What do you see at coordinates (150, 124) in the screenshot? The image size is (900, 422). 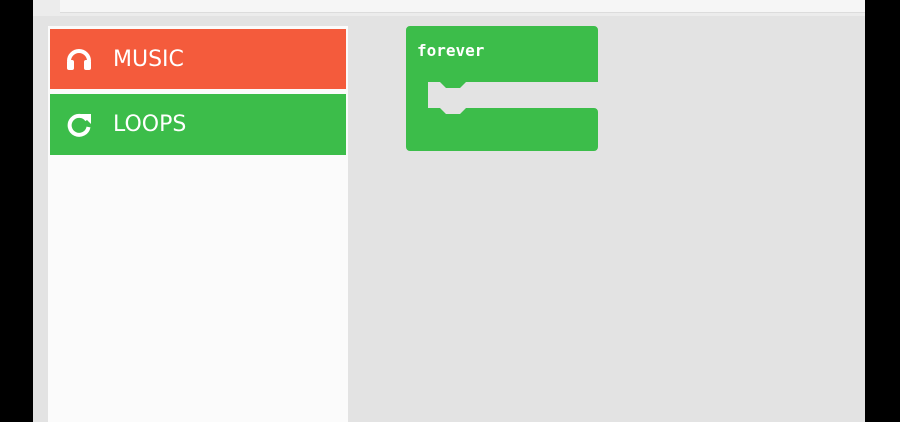 I see `toolbox-category-label: LOOPS` at bounding box center [150, 124].